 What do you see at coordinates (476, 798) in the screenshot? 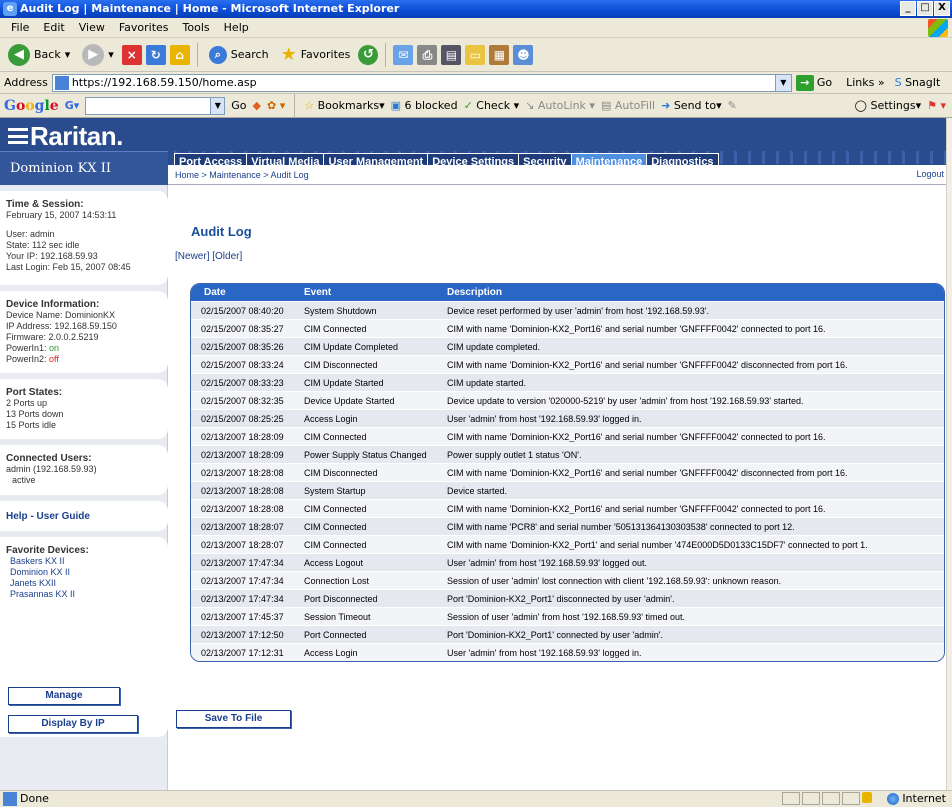
I see `status-bar: Done Internet` at bounding box center [476, 798].